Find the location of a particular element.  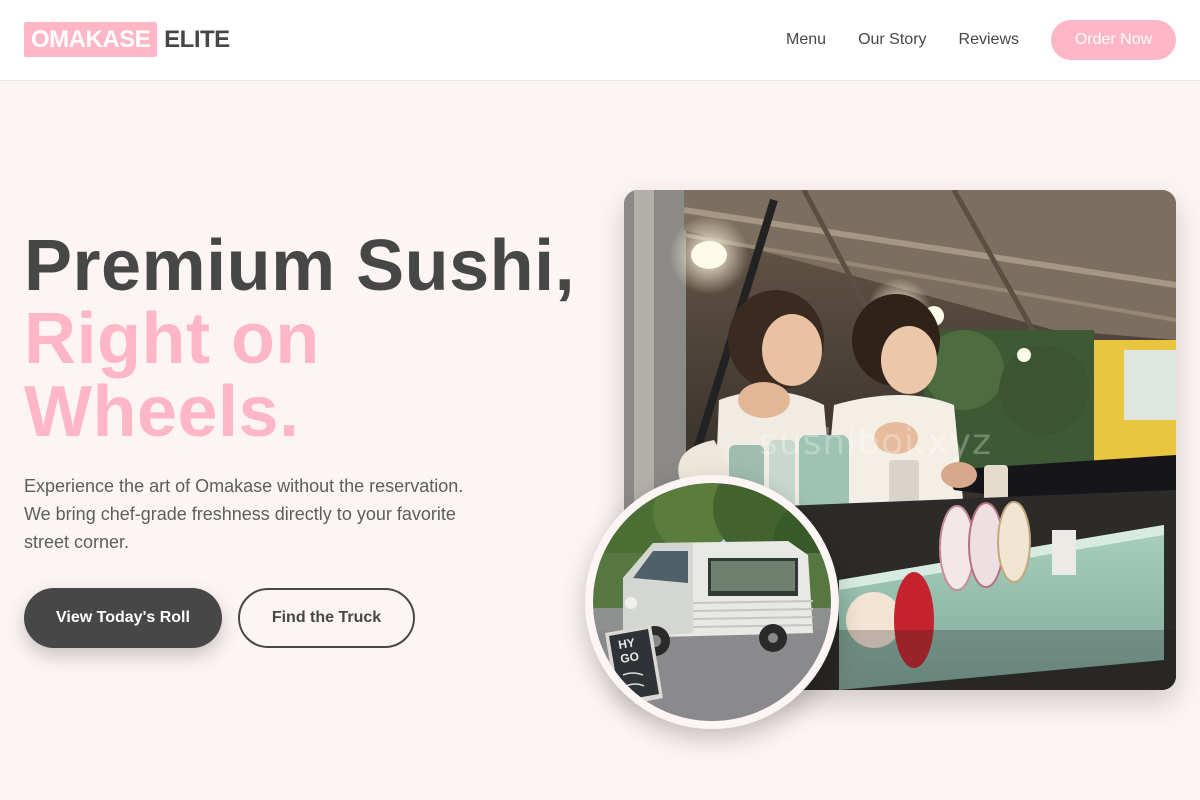

hero-title-accent-line2: Wheels. is located at coordinates (162, 412).